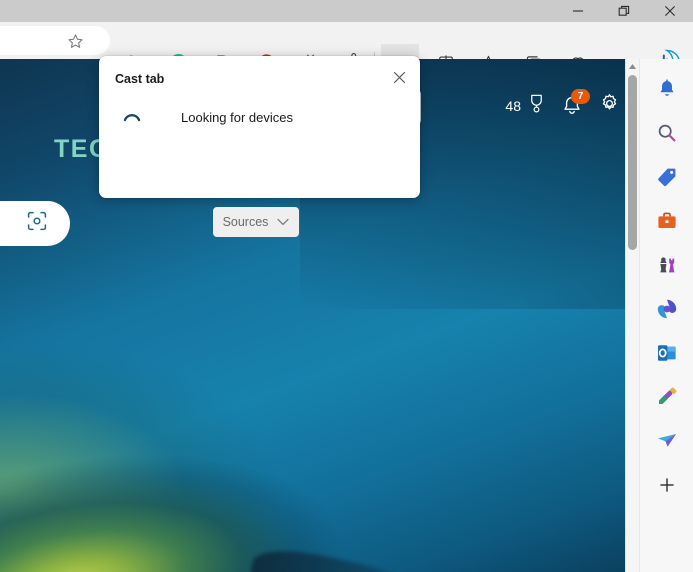 This screenshot has width=693, height=572. I want to click on bing-header-actions: 48 7, so click(562, 104).